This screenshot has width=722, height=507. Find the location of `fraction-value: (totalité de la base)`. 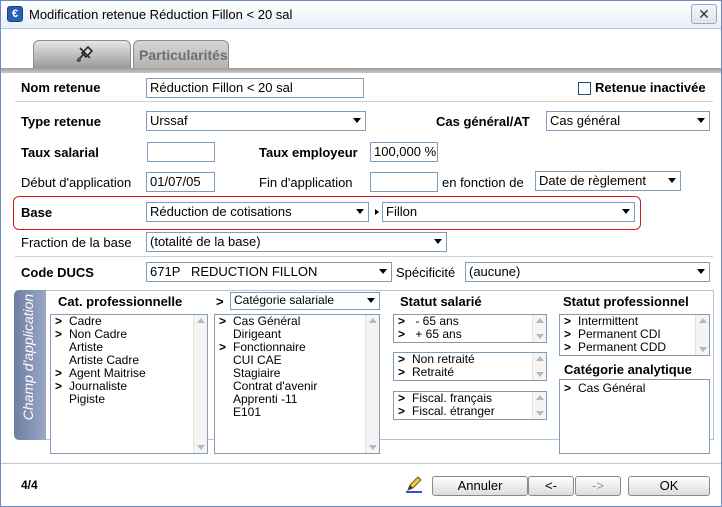

fraction-value: (totalité de la base) is located at coordinates (205, 241).